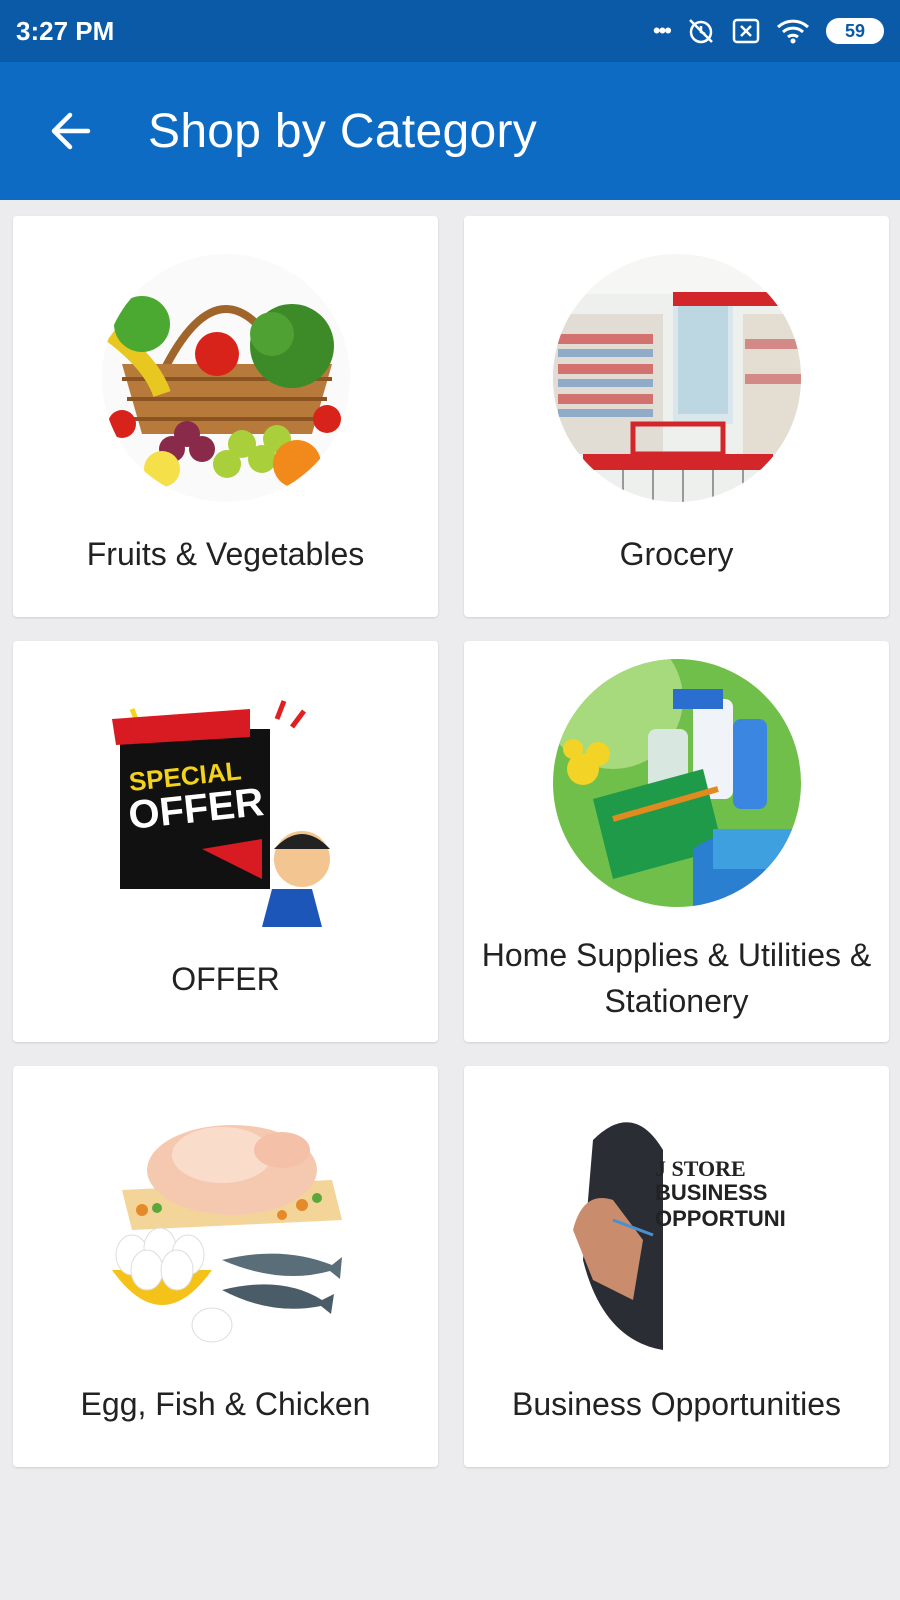  What do you see at coordinates (225, 378) in the screenshot?
I see `fruit-basket-image` at bounding box center [225, 378].